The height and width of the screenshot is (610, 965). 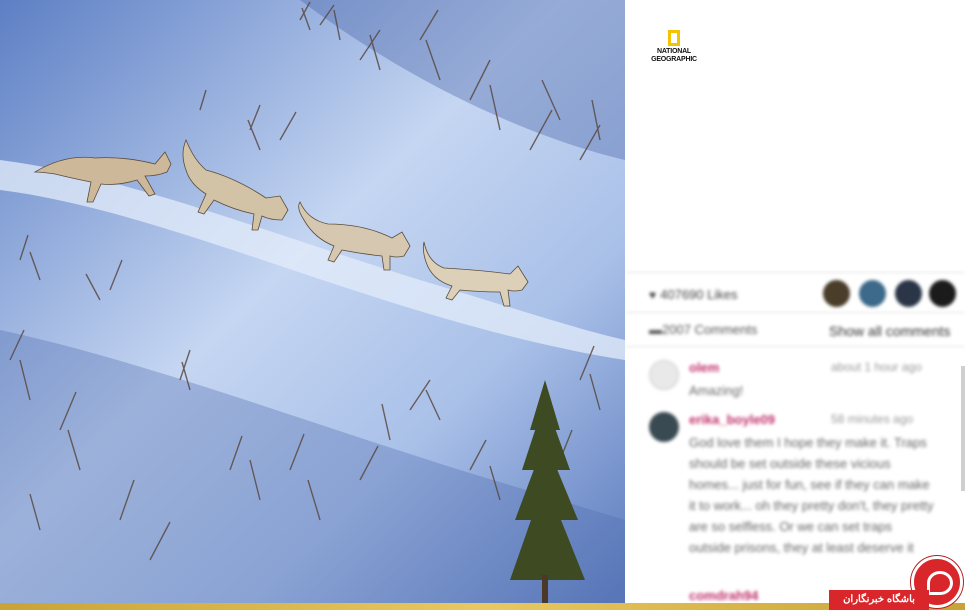 I want to click on comment-text: Amazing!, so click(x=716, y=390).